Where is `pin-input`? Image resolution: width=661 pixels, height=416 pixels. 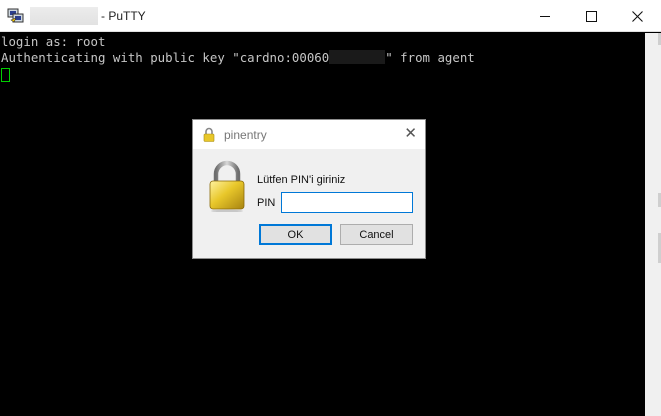
pin-input is located at coordinates (347, 202).